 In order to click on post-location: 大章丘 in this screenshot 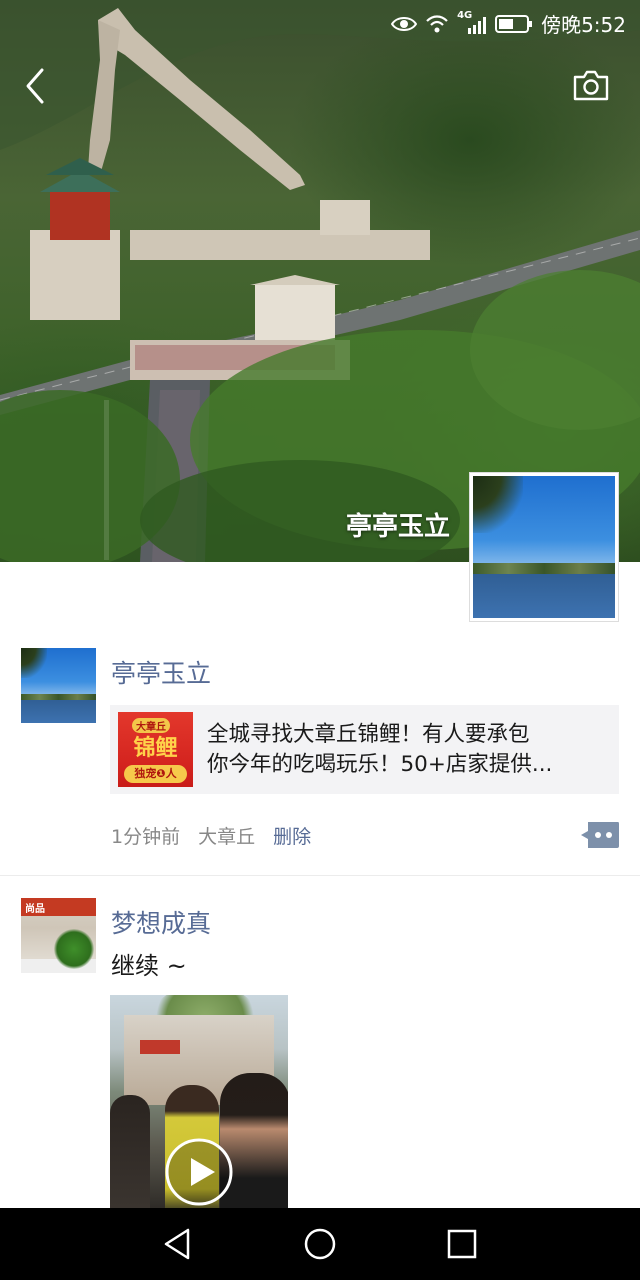, I will do `click(226, 835)`.